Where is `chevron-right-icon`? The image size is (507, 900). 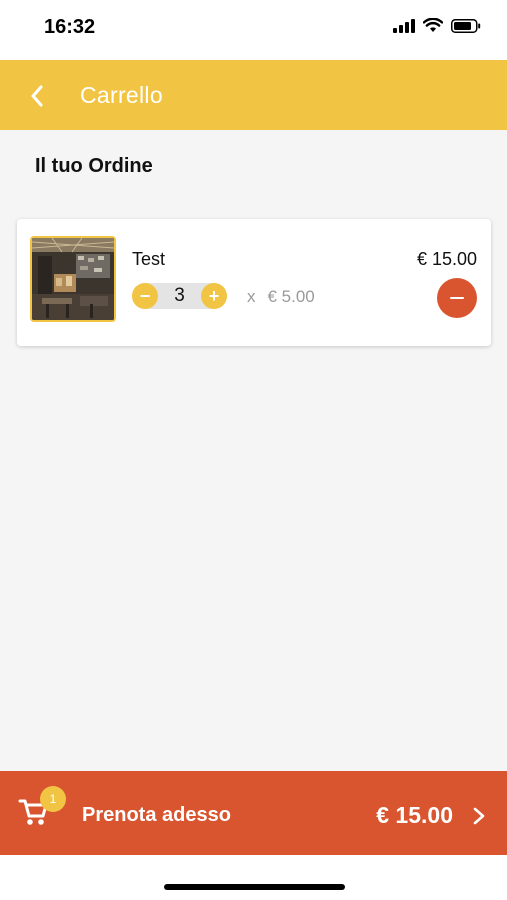 chevron-right-icon is located at coordinates (479, 816).